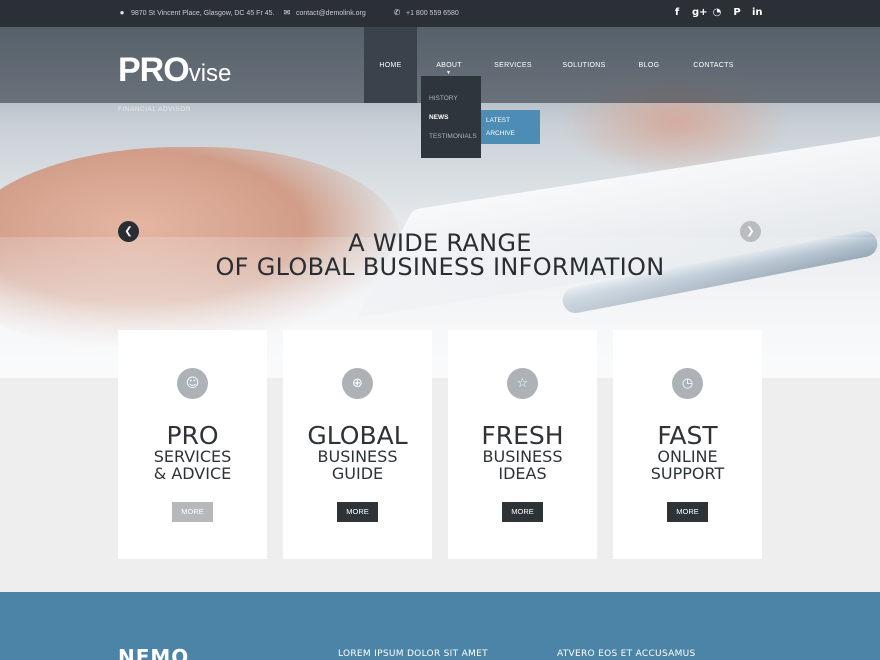 This screenshot has width=880, height=660. I want to click on social-links: f g+ ◔ P in, so click(717, 13).